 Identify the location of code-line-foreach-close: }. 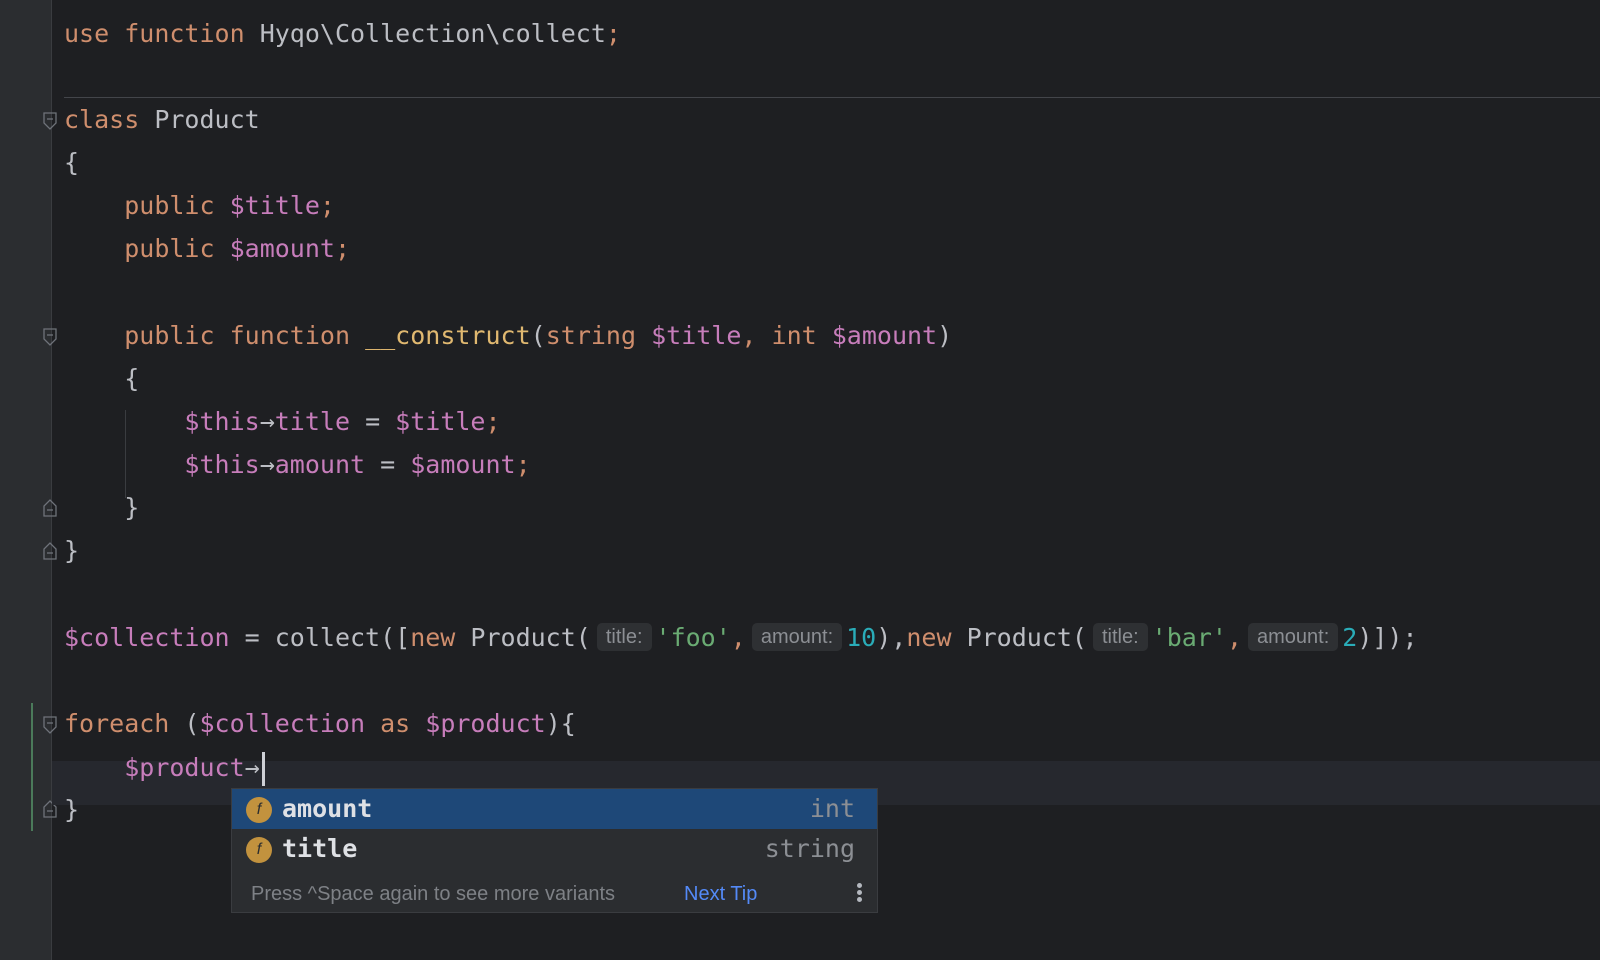
(71, 810).